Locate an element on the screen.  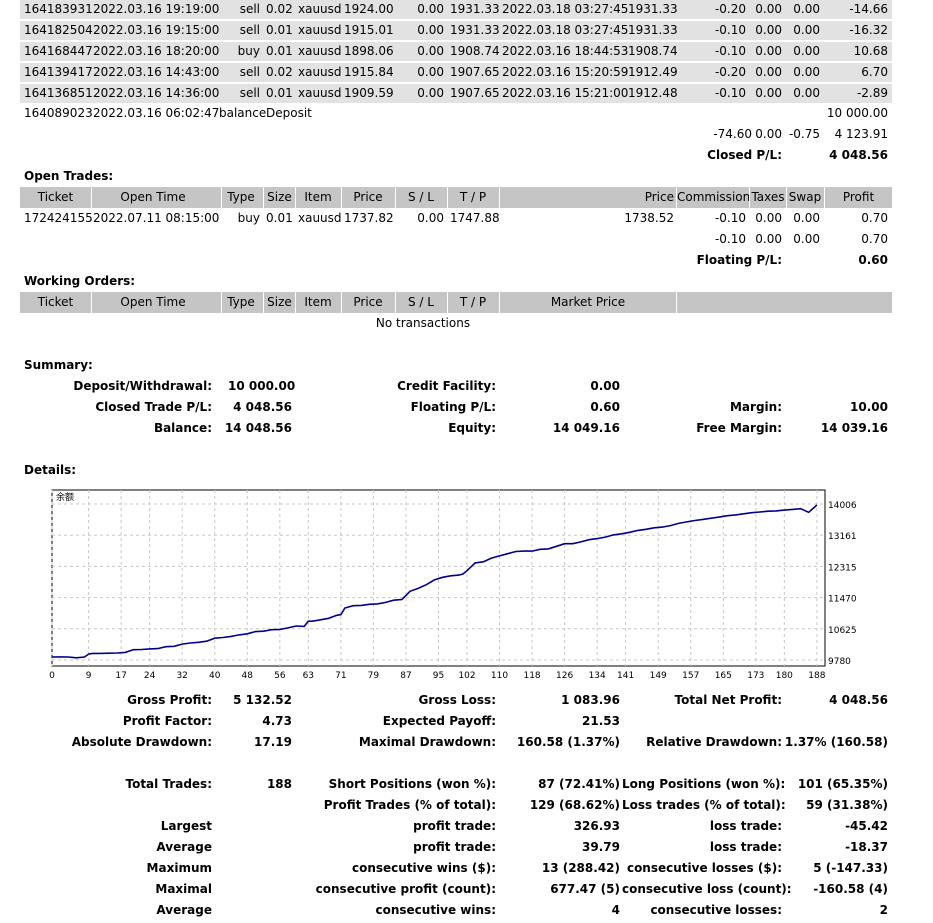
taxes-cell: 0.00 is located at coordinates (768, 51).